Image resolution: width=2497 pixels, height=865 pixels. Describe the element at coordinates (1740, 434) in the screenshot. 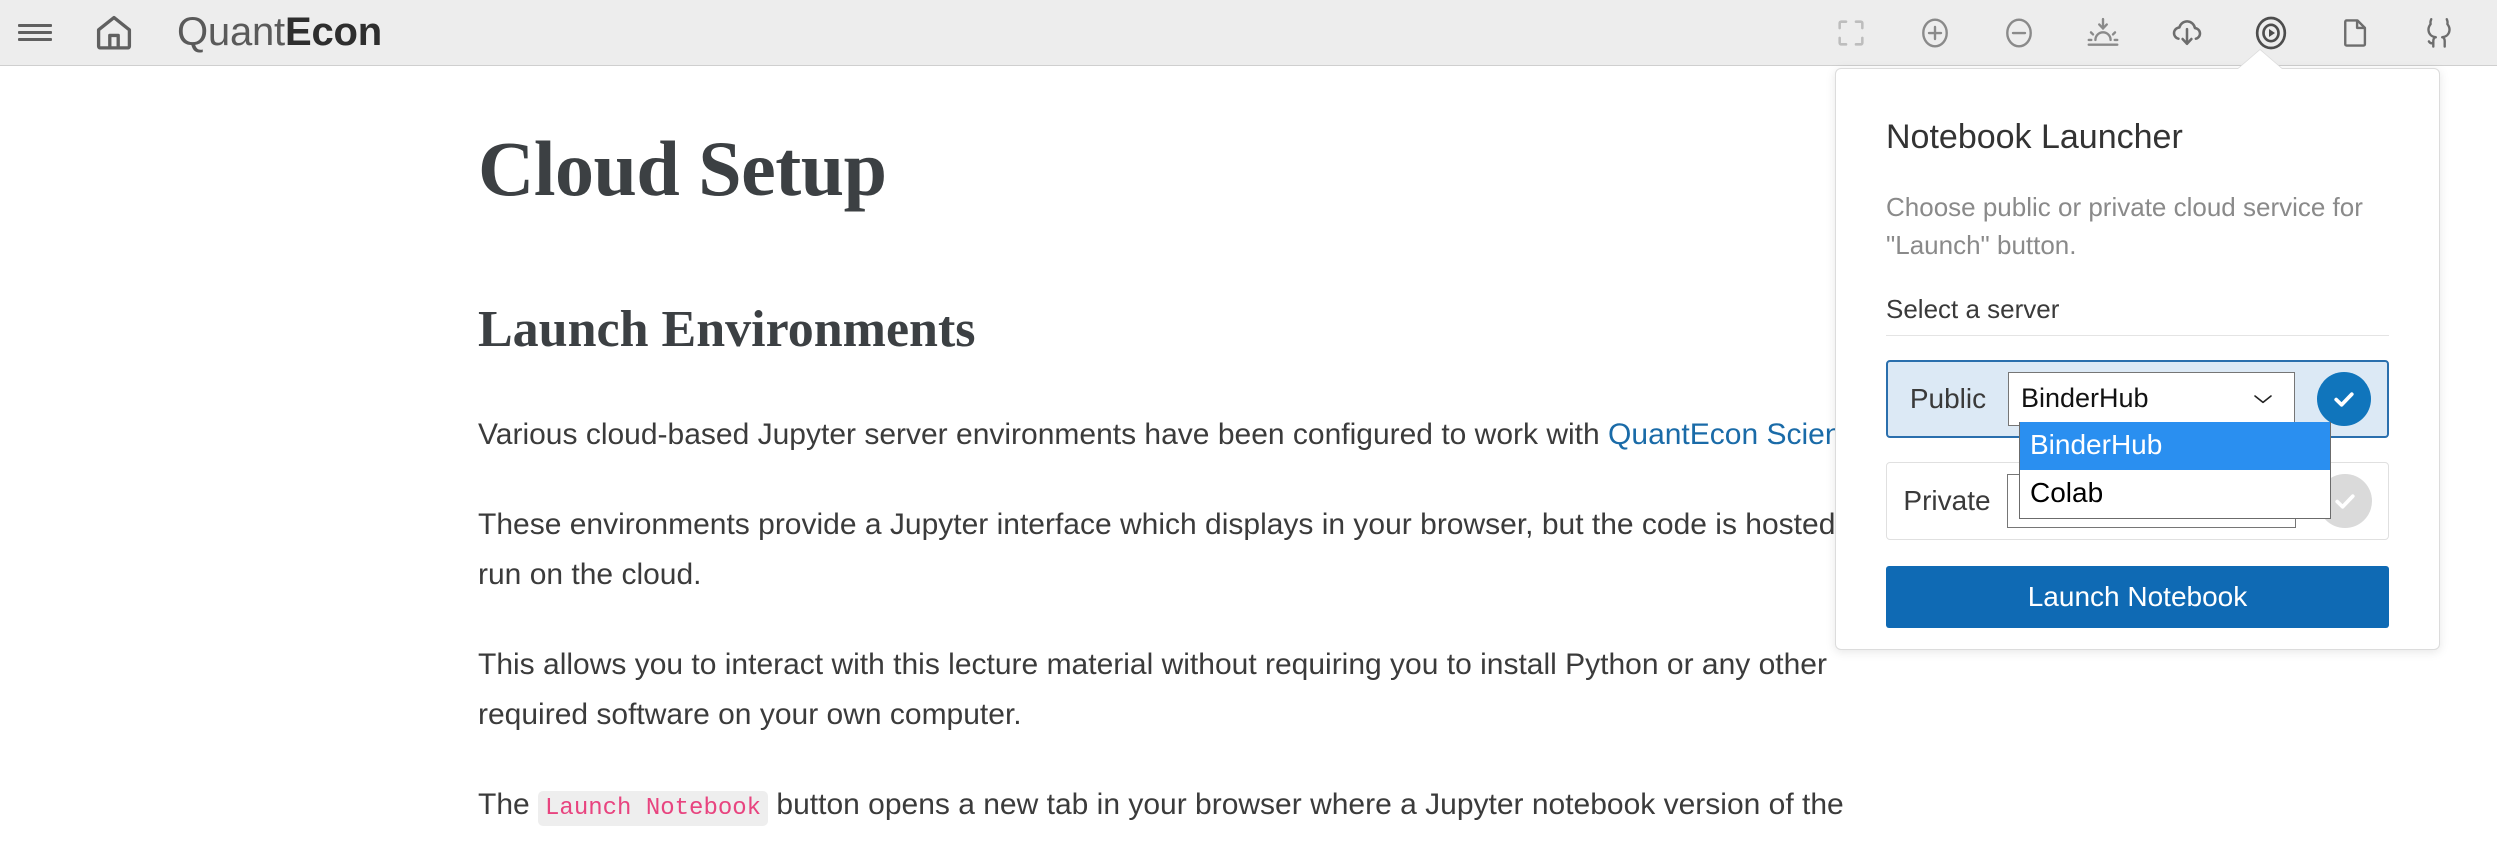

I see `quantecon-science-link: QuantEcon Science` at that location.